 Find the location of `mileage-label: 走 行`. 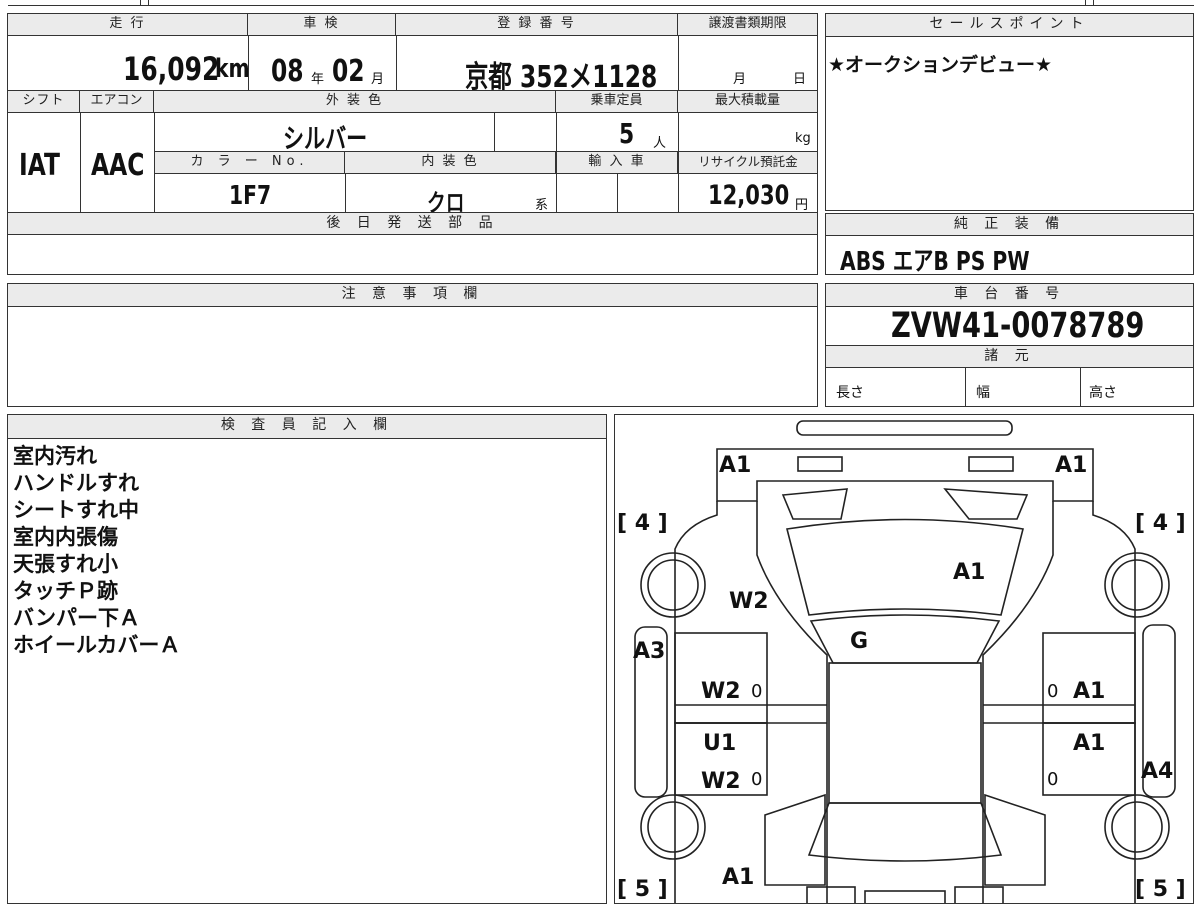

mileage-label: 走 行 is located at coordinates (128, 25).